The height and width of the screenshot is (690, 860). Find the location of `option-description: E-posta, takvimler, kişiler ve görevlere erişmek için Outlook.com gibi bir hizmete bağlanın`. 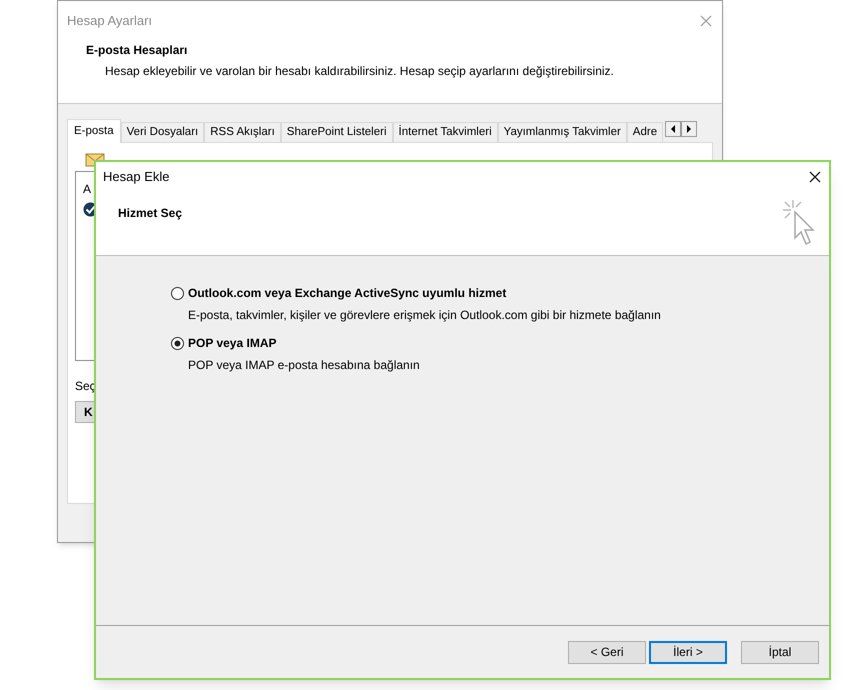

option-description: E-posta, takvimler, kişiler ve görevlere erişmek için Outlook.com gibi bir hizmete bağlanın is located at coordinates (425, 315).